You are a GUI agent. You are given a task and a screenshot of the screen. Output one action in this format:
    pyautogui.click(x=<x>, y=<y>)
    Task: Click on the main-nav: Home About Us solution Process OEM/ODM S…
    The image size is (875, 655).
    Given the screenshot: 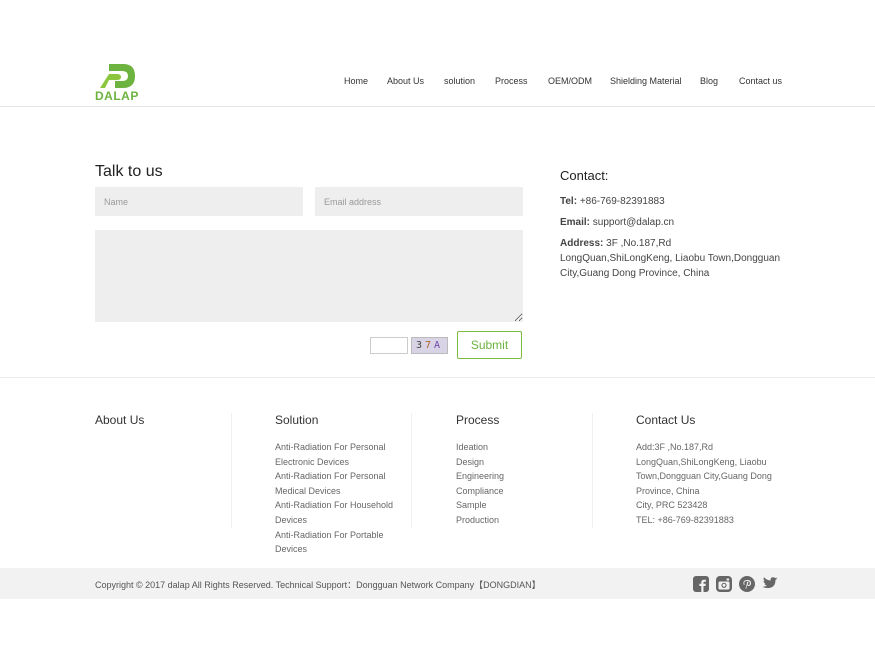 What is the action you would take?
    pyautogui.click(x=437, y=83)
    